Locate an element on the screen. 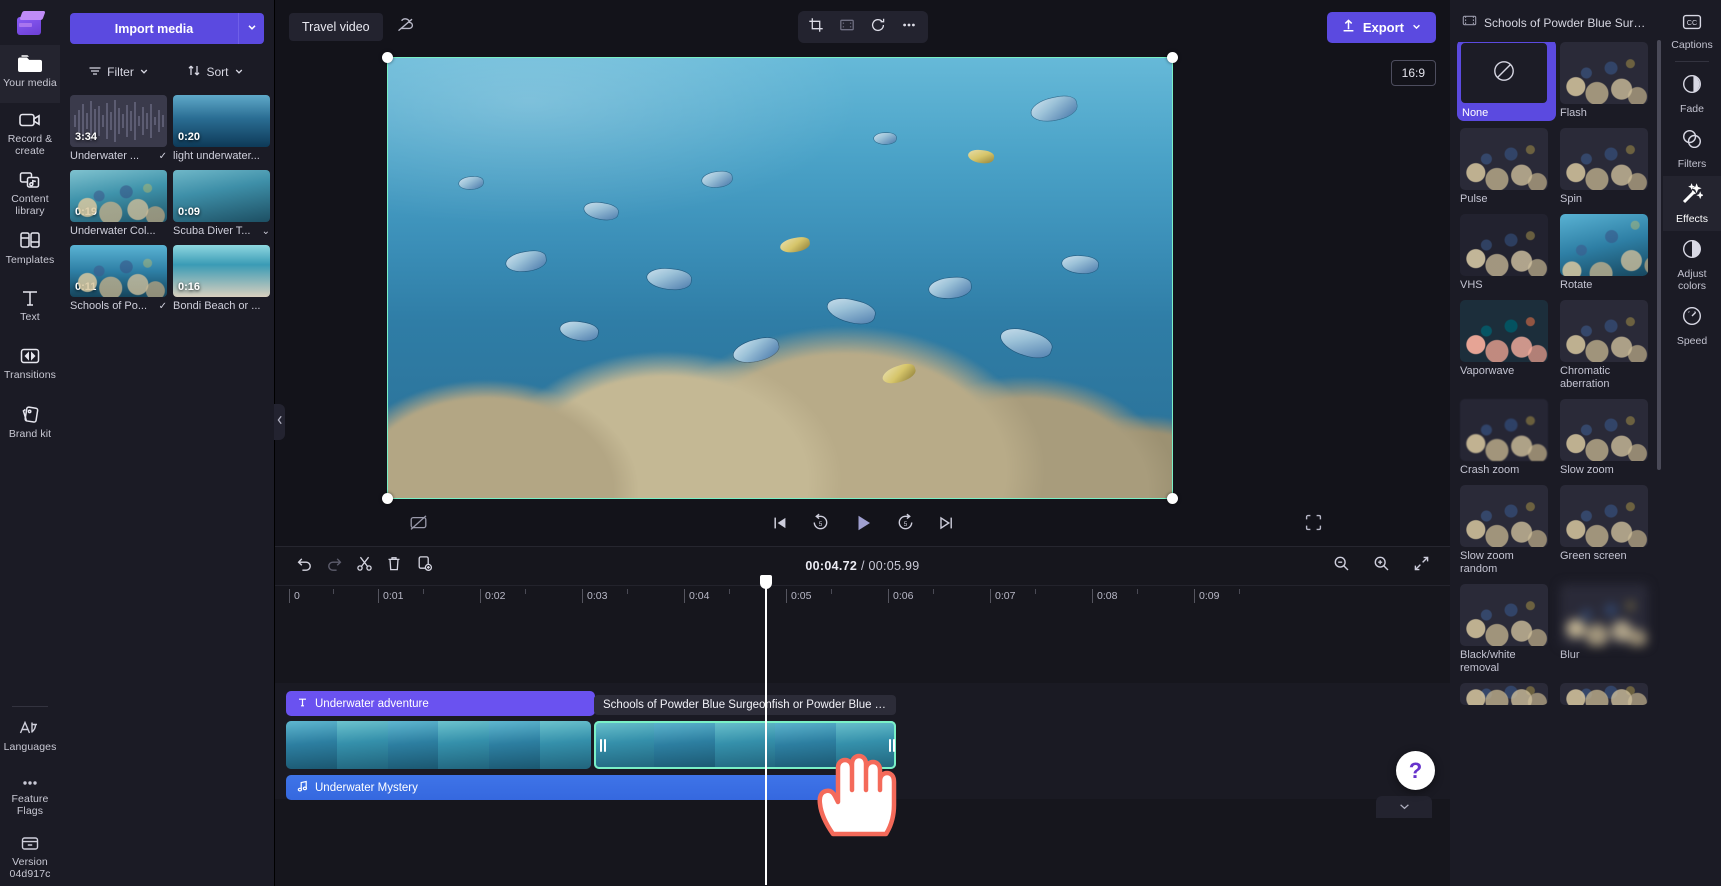 This screenshot has width=1721, height=886. help-button: ? is located at coordinates (1415, 770).